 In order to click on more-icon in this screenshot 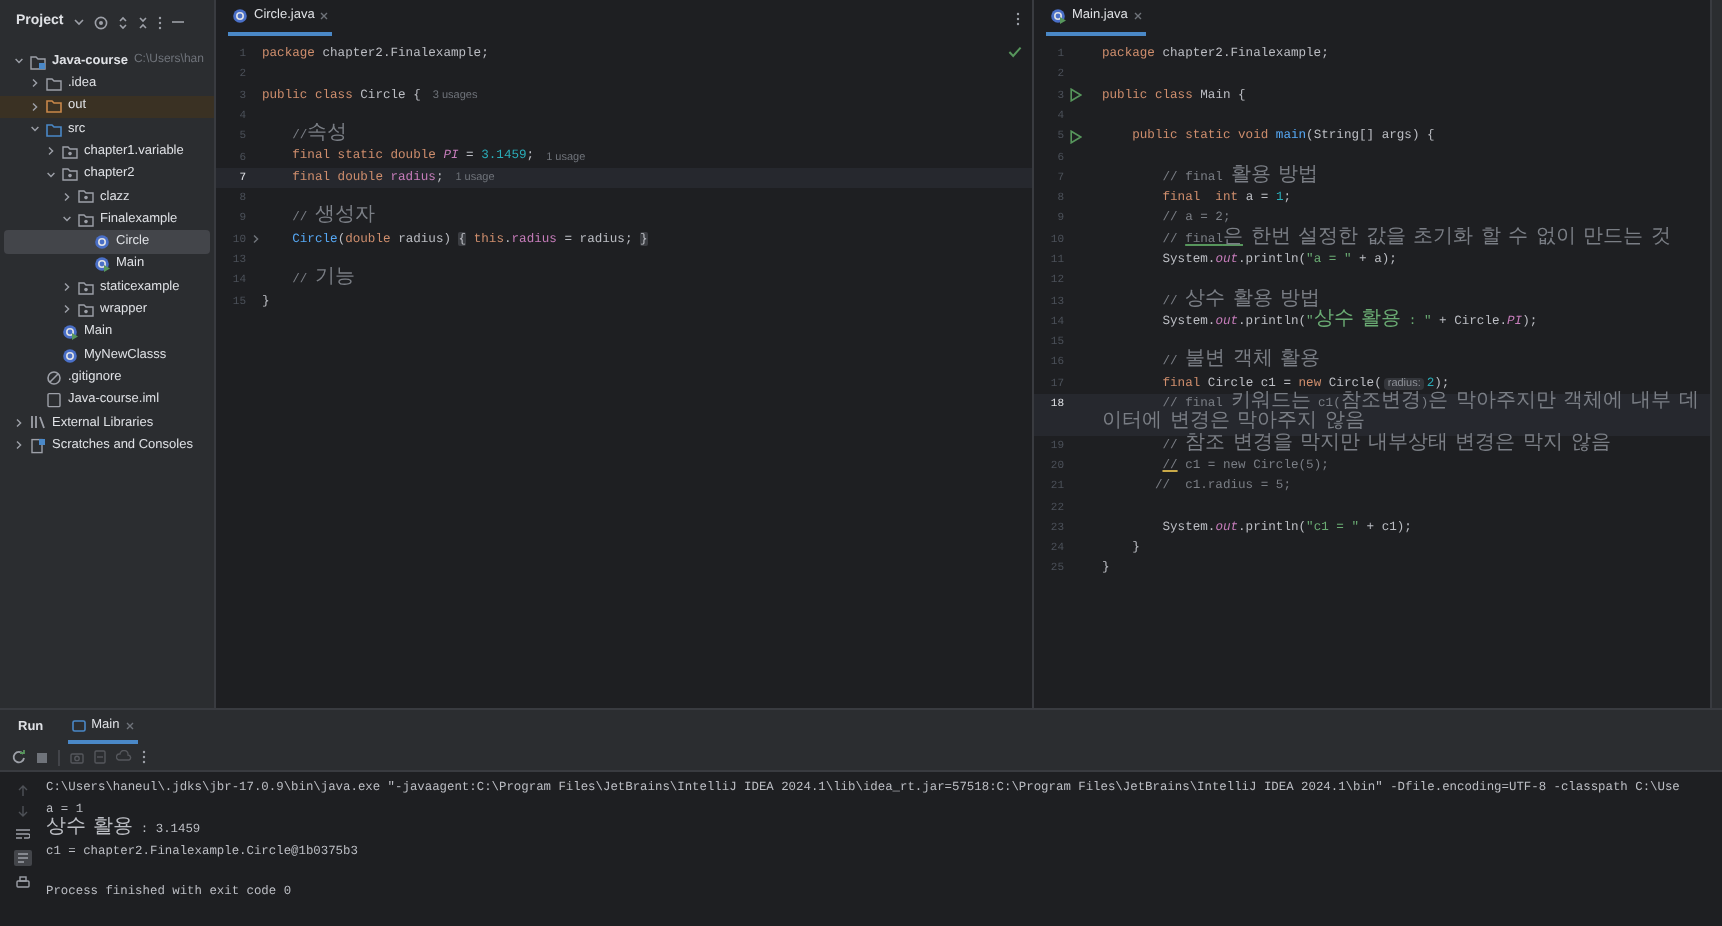, I will do `click(159, 22)`.